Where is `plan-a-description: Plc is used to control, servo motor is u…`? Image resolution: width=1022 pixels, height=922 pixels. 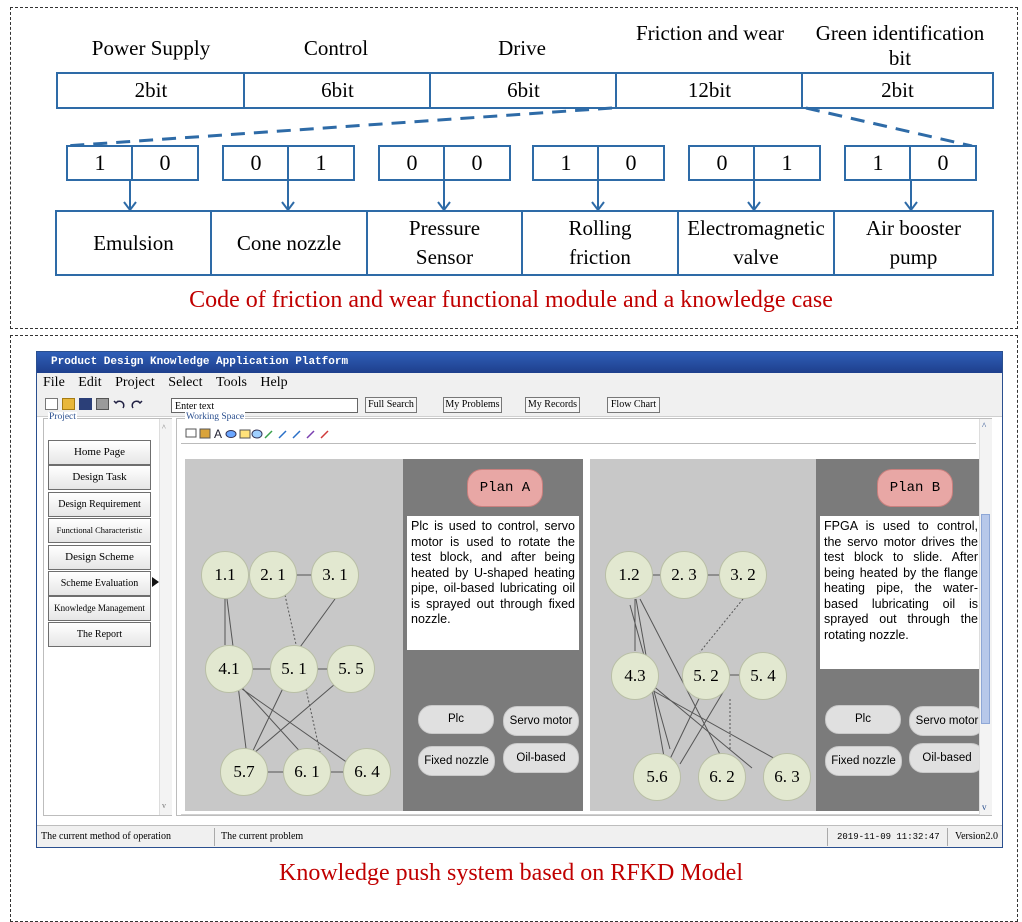 plan-a-description: Plc is used to control, servo motor is u… is located at coordinates (493, 583).